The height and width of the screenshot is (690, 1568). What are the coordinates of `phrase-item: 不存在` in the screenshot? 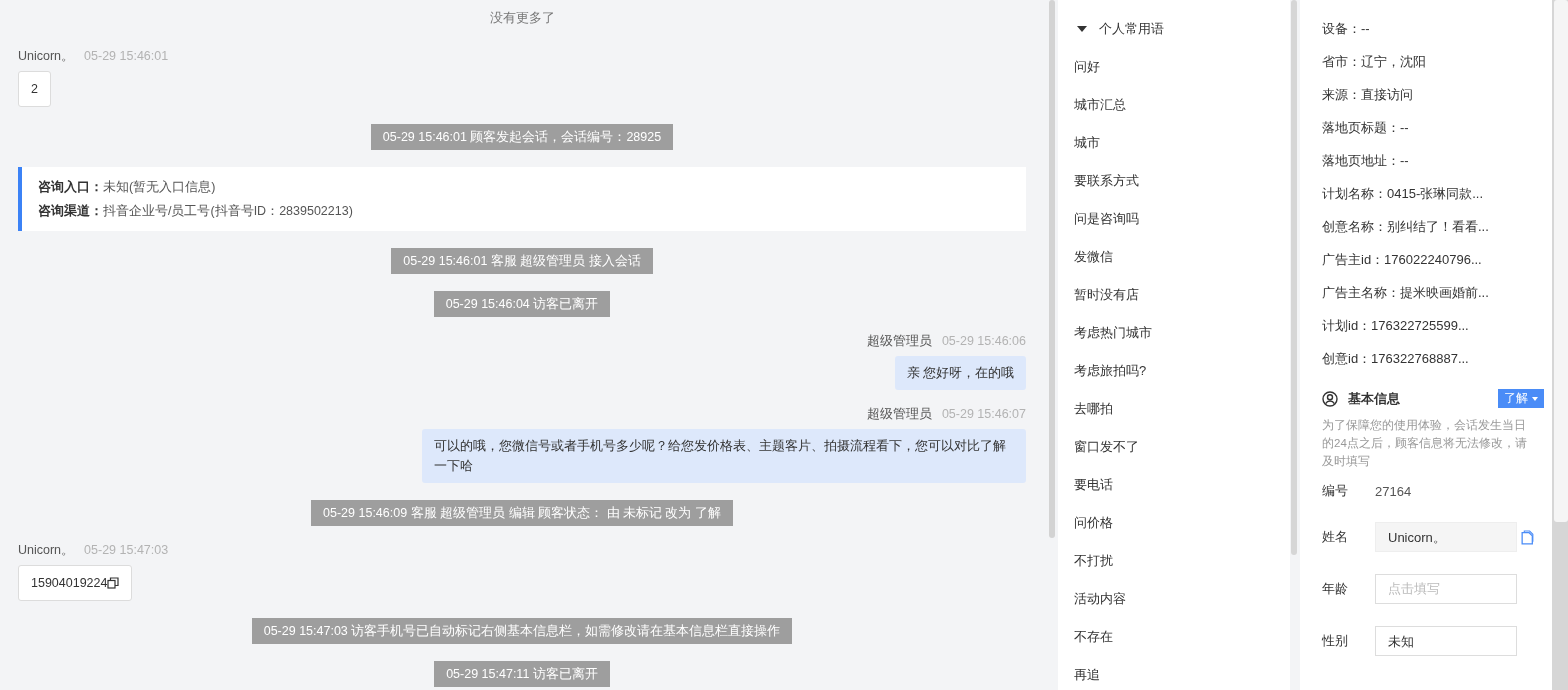 It's located at (1182, 645).